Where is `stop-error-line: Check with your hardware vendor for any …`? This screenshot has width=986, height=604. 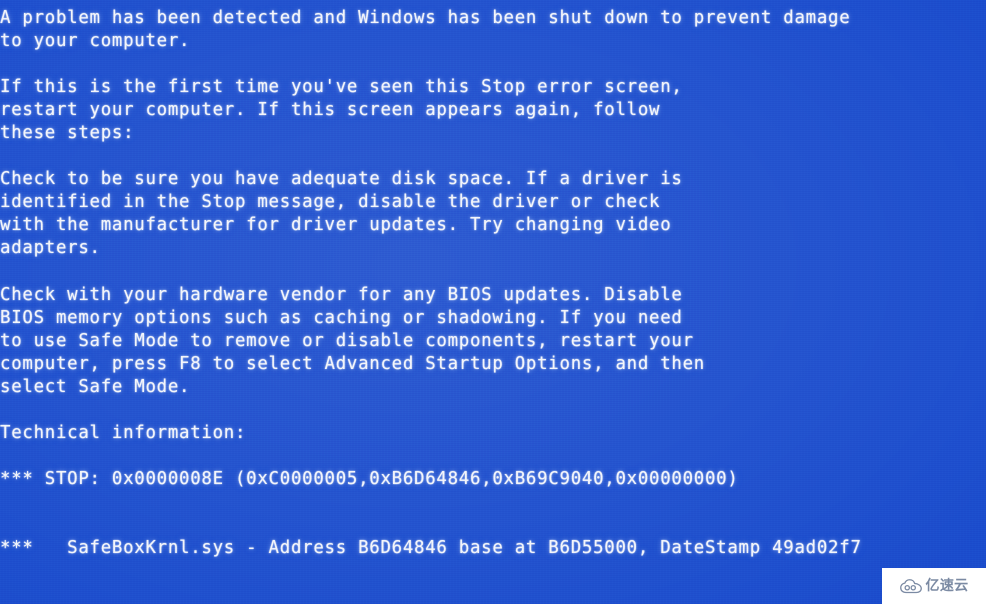 stop-error-line: Check with your hardware vendor for any … is located at coordinates (341, 294).